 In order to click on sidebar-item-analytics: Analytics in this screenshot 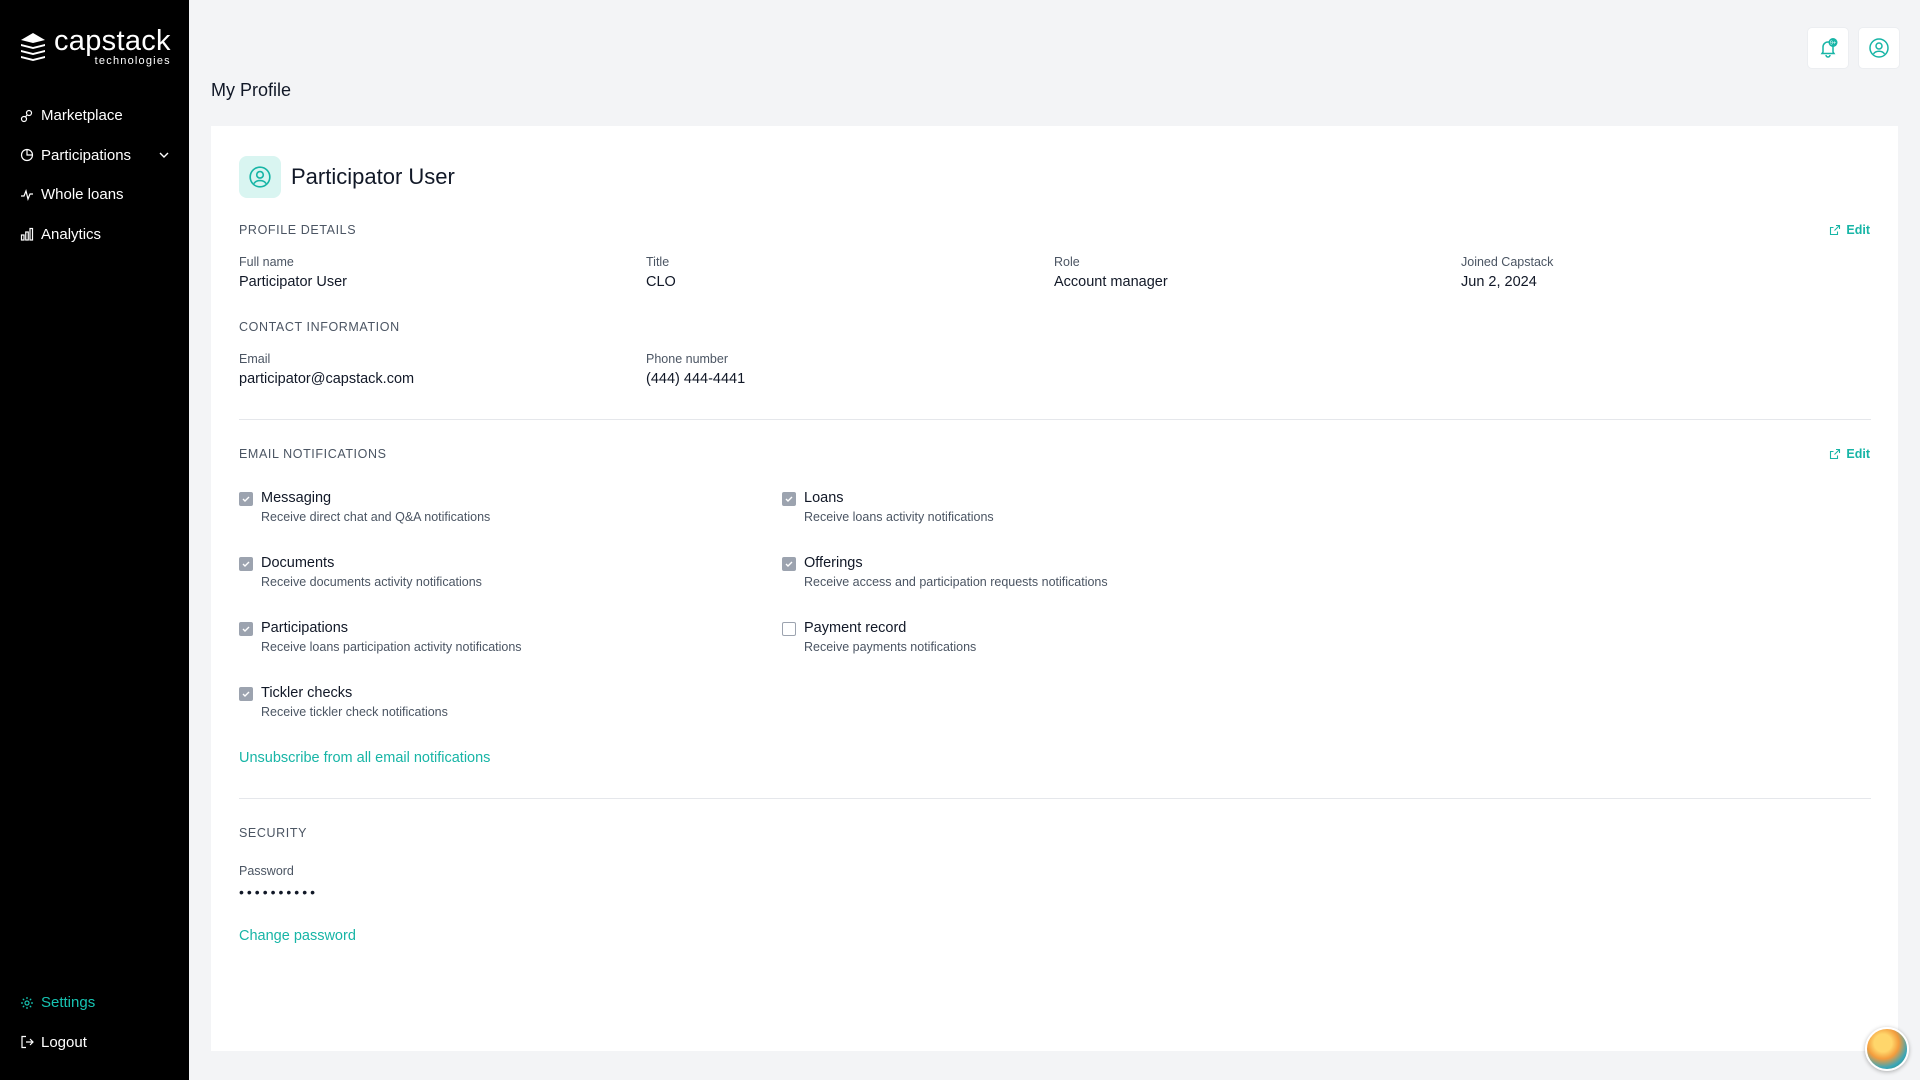, I will do `click(95, 235)`.